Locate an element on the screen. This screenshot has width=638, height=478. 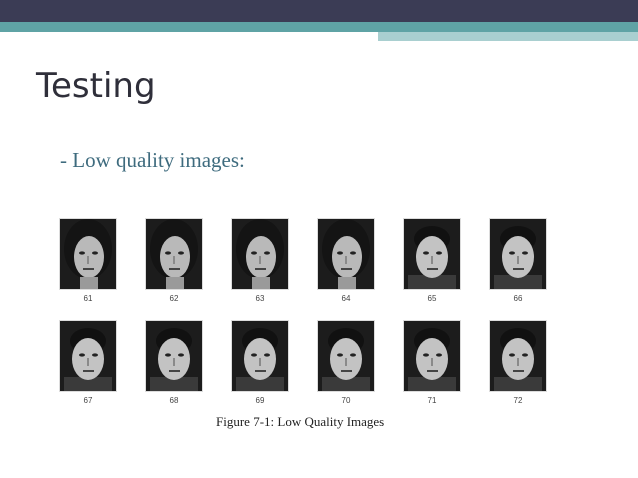
top-banner-accent is located at coordinates (319, 27).